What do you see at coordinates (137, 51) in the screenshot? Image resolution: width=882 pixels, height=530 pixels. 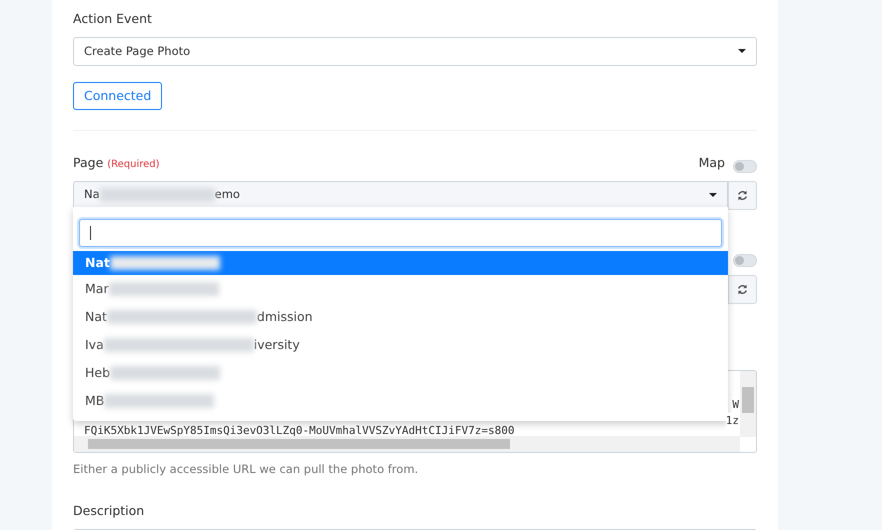 I see `select-value: Create Page Photo` at bounding box center [137, 51].